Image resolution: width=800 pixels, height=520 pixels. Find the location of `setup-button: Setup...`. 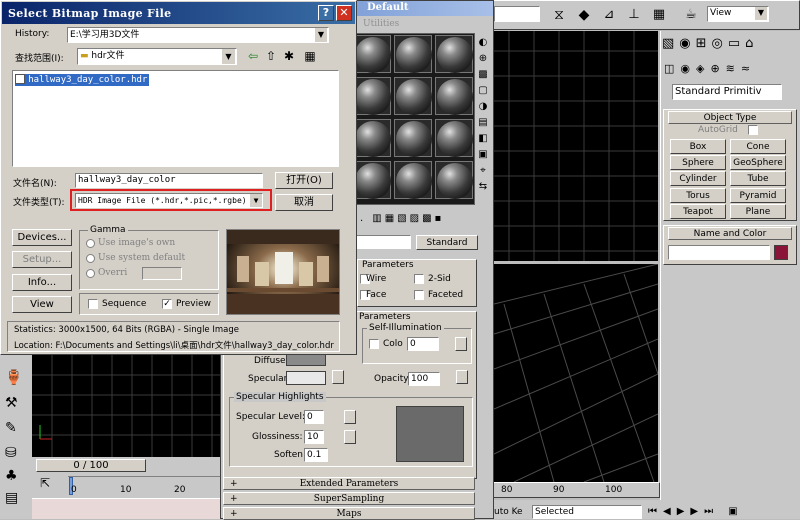

setup-button: Setup... is located at coordinates (42, 259).